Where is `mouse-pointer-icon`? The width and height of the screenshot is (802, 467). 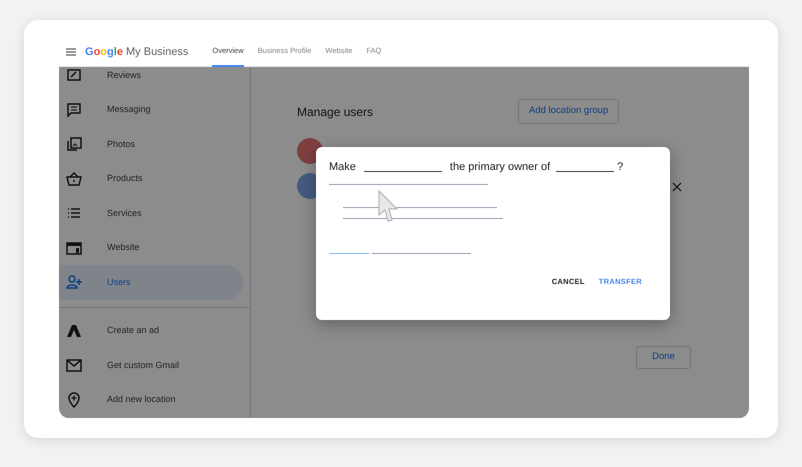 mouse-pointer-icon is located at coordinates (388, 206).